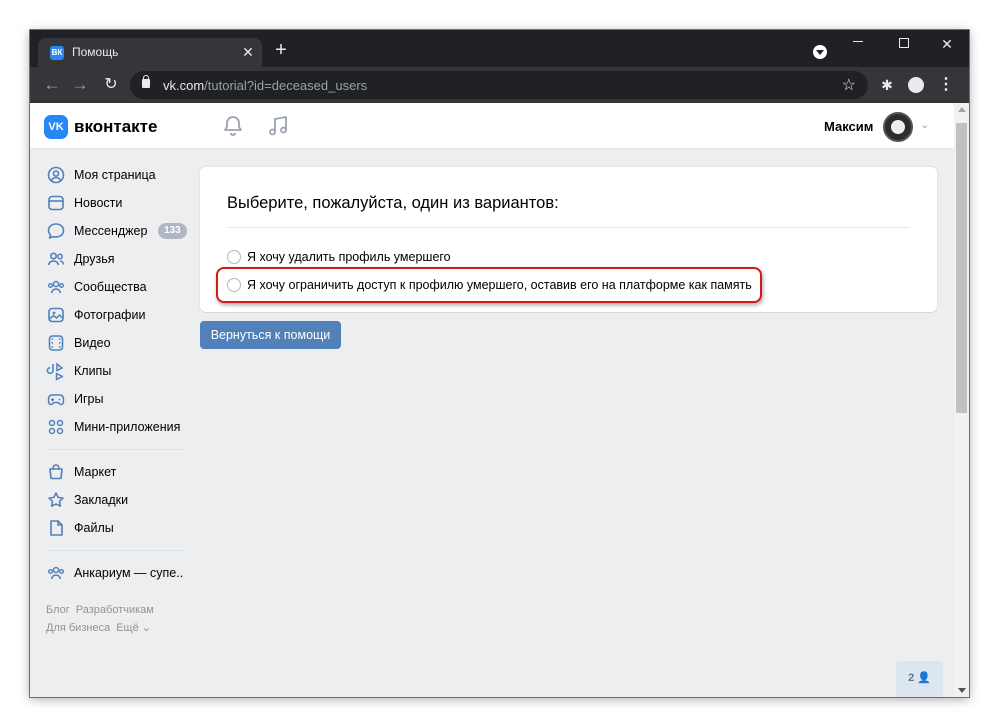  What do you see at coordinates (962, 109) in the screenshot?
I see `scroll-up-icon` at bounding box center [962, 109].